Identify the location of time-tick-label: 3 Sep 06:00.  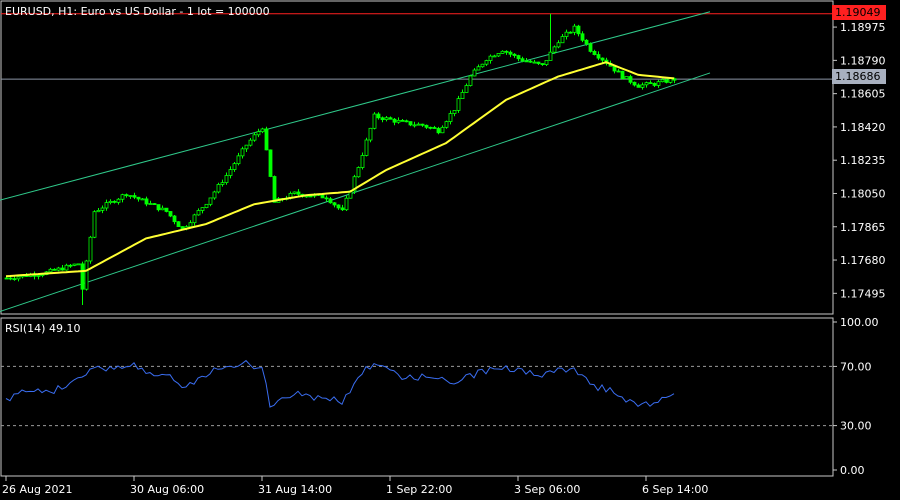
(547, 489).